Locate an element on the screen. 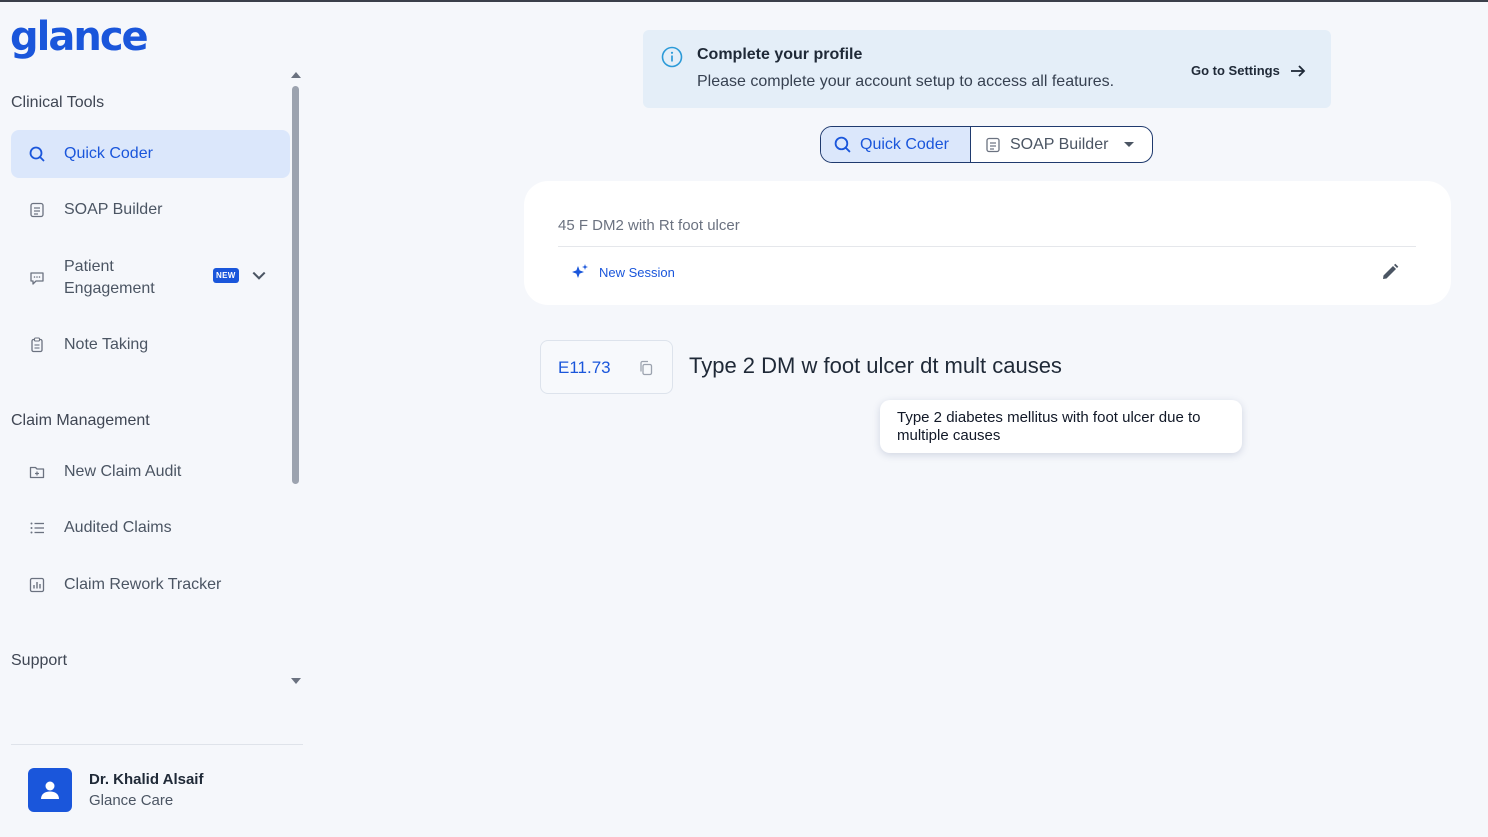  section-title-clinical-tools: Clinical Tools is located at coordinates (58, 102).